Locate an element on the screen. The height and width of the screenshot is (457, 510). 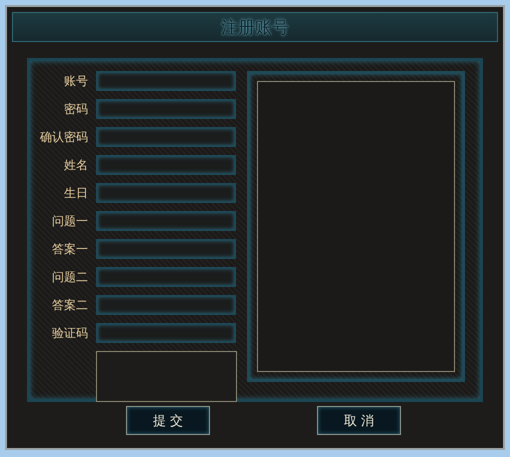
field-label: 问题一 is located at coordinates (69, 221).